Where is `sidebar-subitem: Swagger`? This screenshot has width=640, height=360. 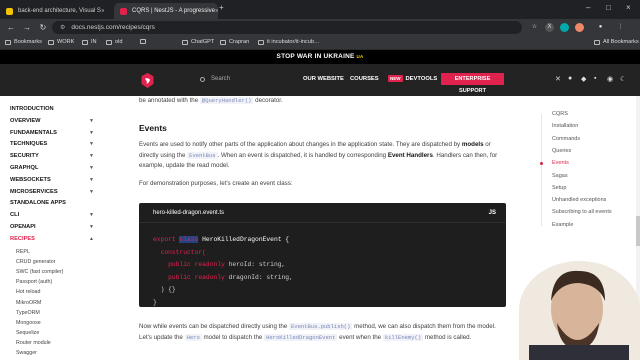 sidebar-subitem: Swagger is located at coordinates (26, 353).